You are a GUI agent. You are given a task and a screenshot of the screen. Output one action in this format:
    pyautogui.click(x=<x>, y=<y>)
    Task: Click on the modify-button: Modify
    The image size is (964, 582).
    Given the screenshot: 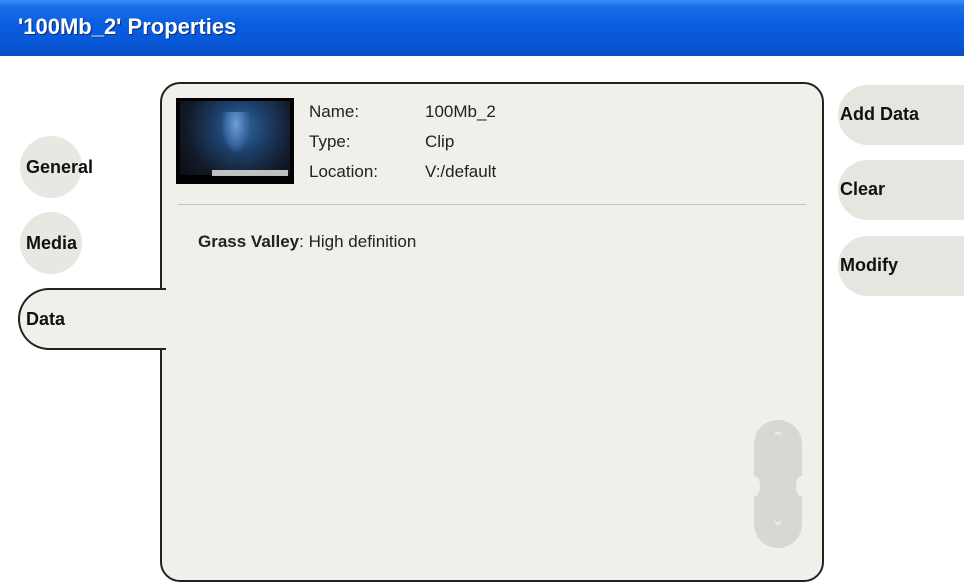 What is the action you would take?
    pyautogui.click(x=901, y=266)
    